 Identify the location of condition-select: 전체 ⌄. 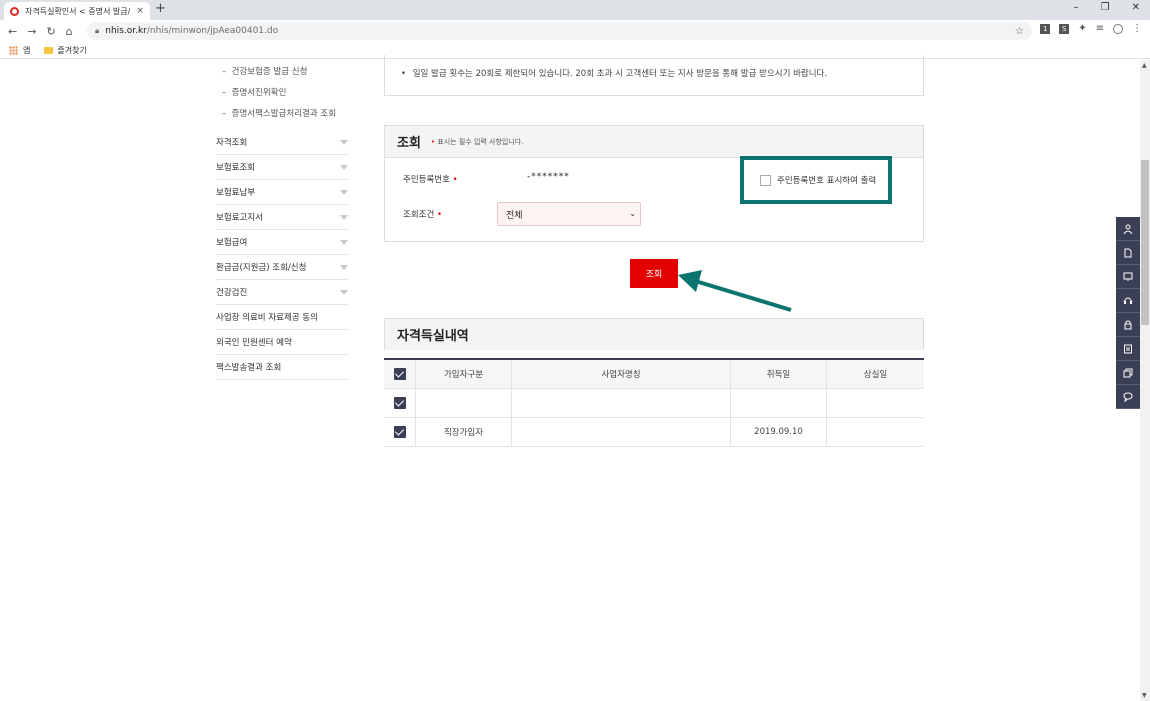
(569, 214).